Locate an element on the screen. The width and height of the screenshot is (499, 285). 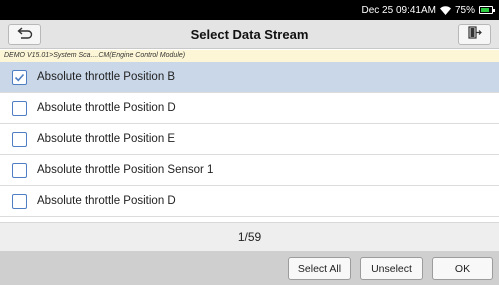
checkmark-icon is located at coordinates (19, 77).